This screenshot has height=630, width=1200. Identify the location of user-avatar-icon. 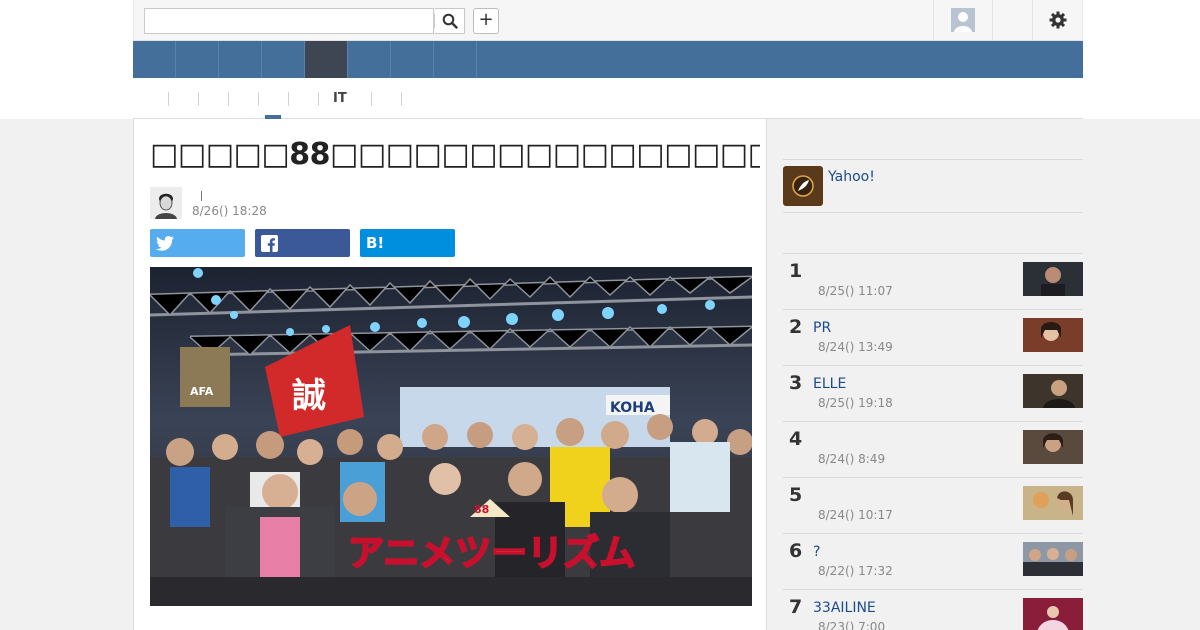
(963, 20).